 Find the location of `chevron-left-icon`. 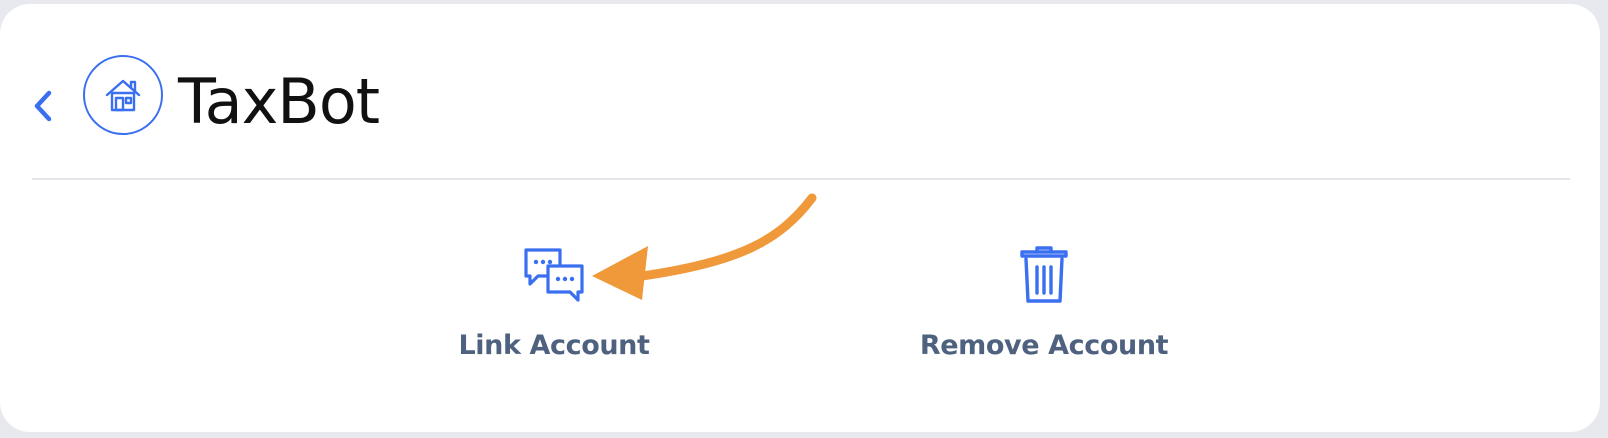

chevron-left-icon is located at coordinates (43, 106).